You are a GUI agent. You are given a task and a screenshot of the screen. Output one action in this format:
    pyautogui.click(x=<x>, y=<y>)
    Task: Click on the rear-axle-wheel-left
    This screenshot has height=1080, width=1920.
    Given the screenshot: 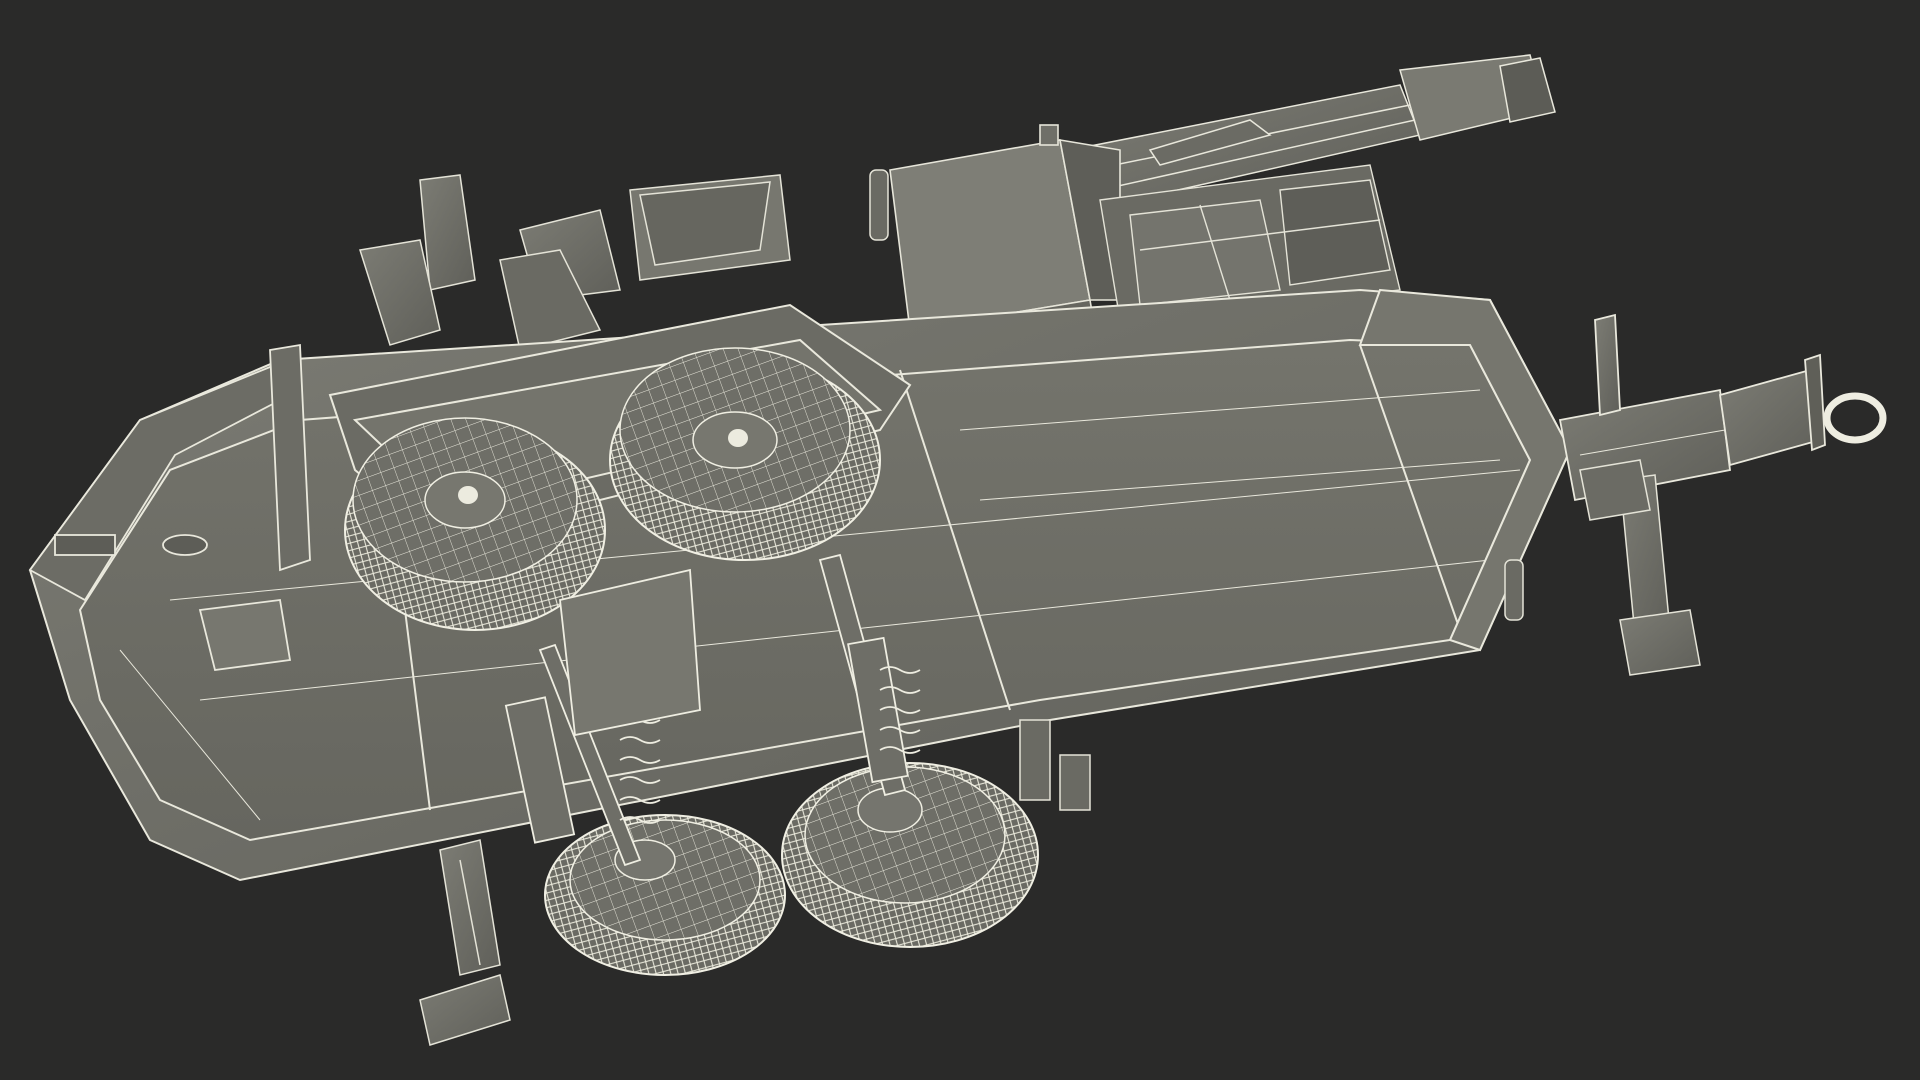 What is the action you would take?
    pyautogui.click(x=665, y=895)
    